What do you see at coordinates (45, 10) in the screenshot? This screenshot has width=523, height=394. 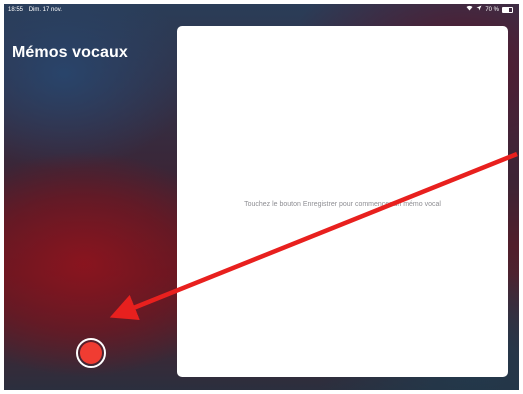 I see `status-date: Dim. 17 nov.` at bounding box center [45, 10].